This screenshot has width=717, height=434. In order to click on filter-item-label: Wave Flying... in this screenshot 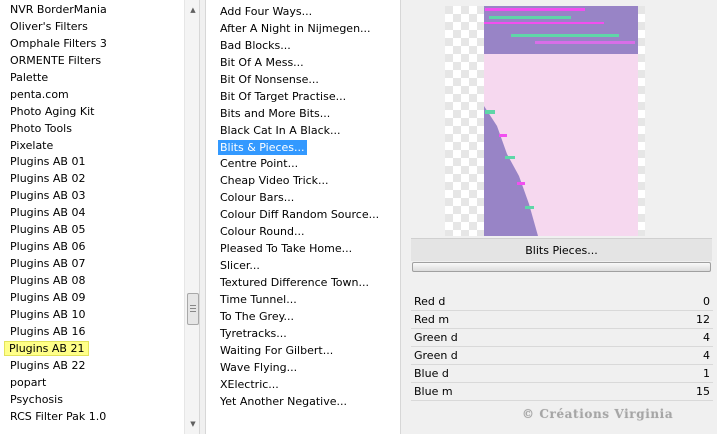, I will do `click(259, 367)`.